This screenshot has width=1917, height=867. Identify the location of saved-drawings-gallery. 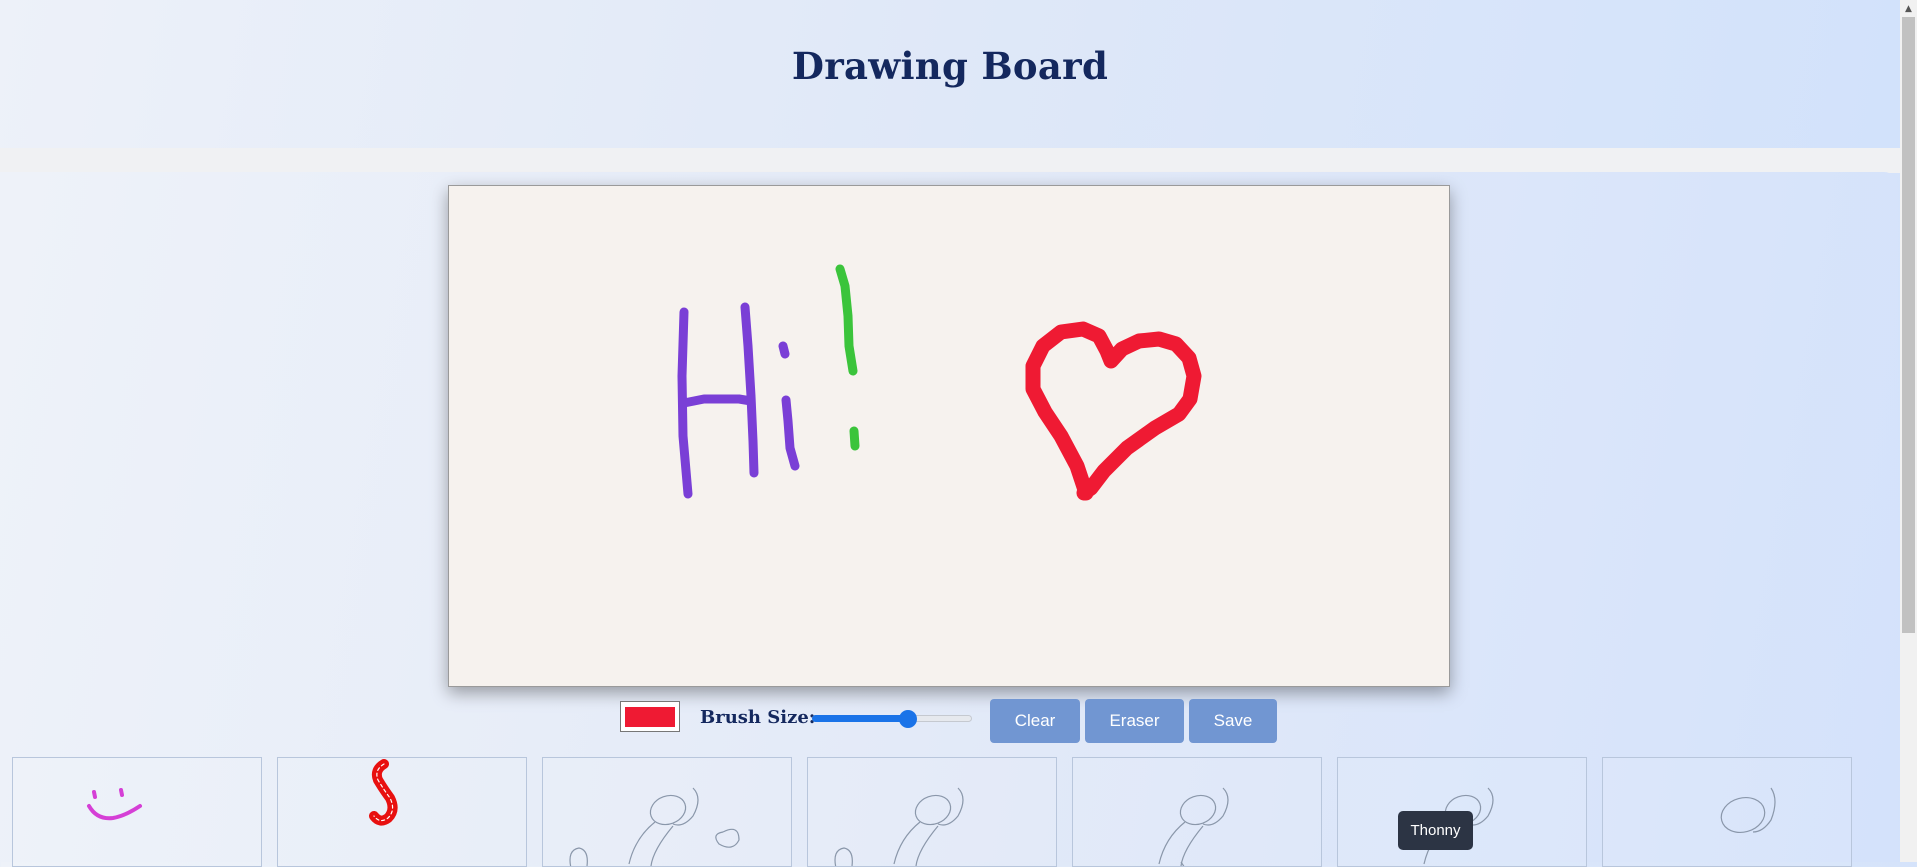
(962, 812).